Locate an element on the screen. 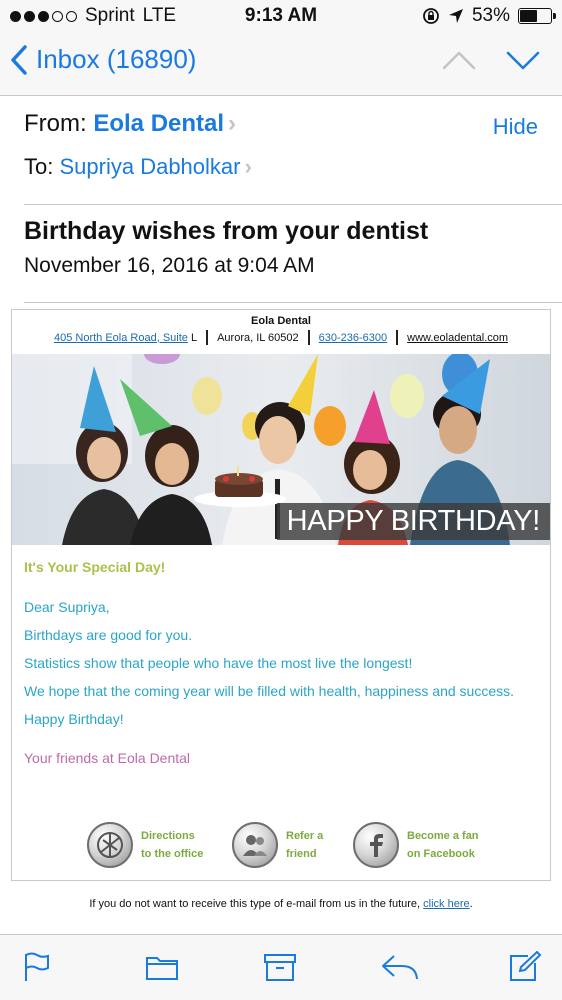  back-label: Inbox (16890) is located at coordinates (116, 59).